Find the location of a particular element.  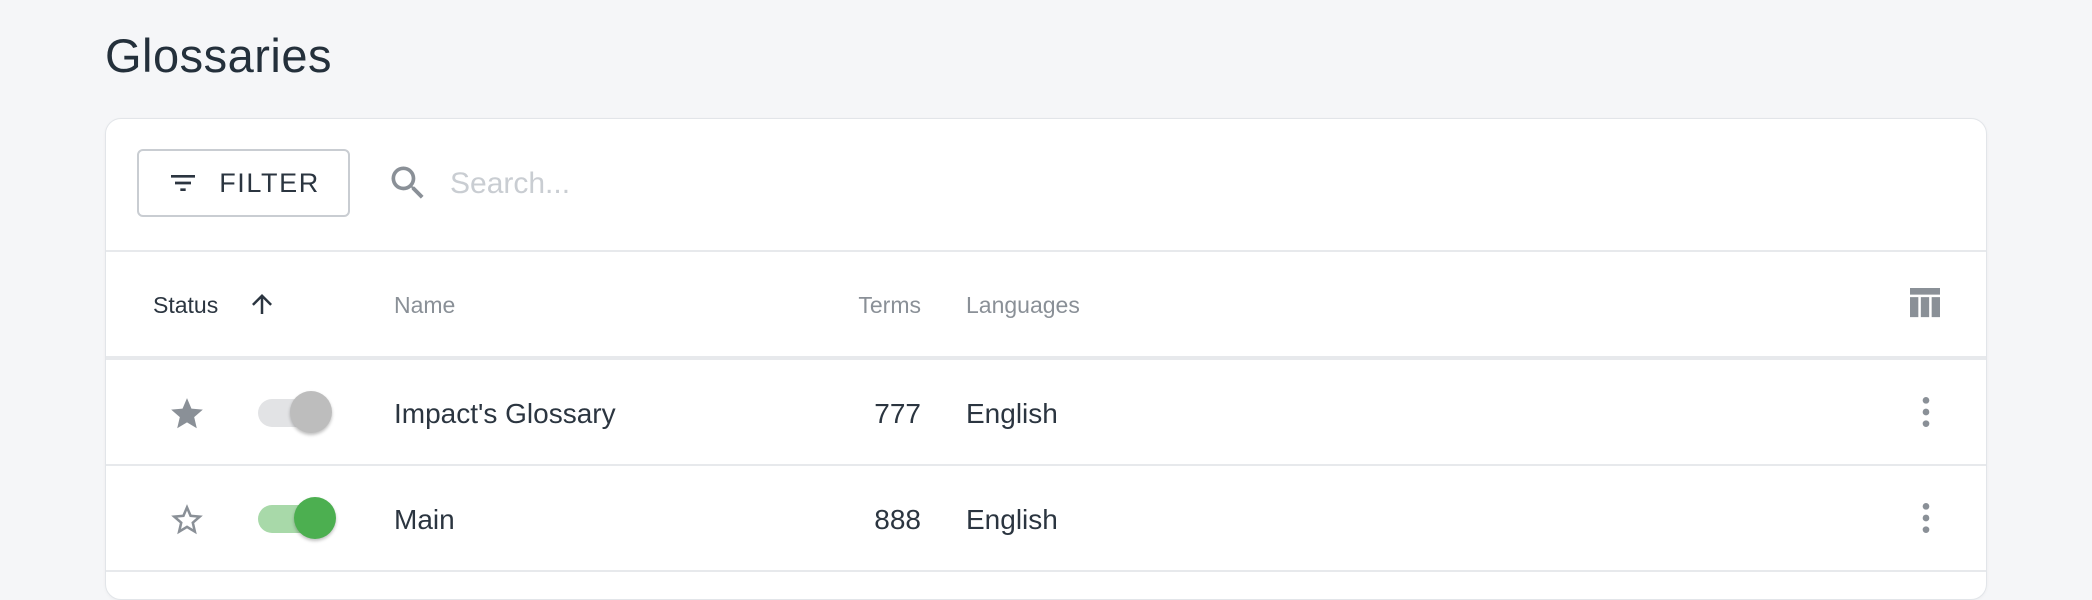

search-input is located at coordinates (900, 184).